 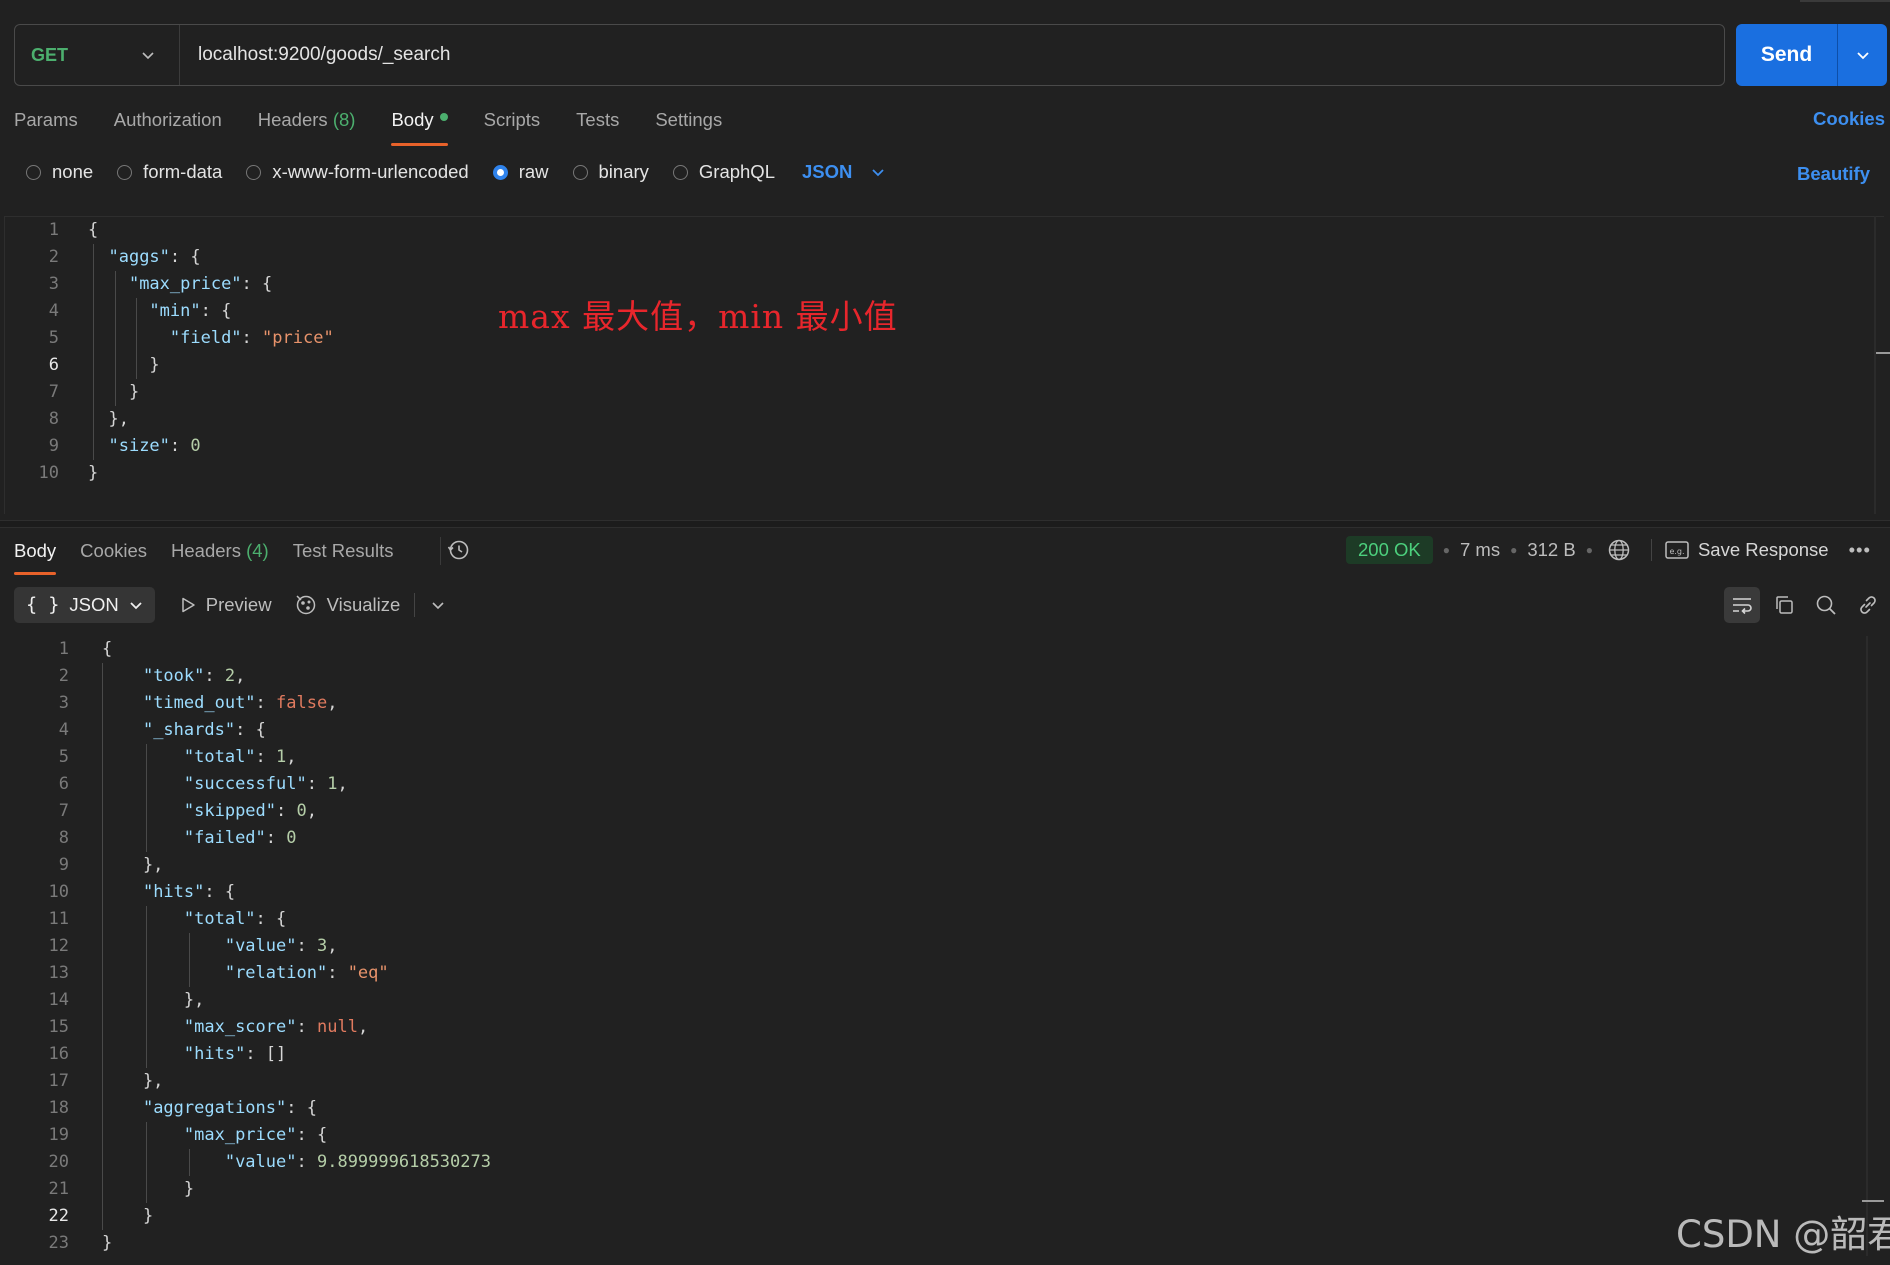 What do you see at coordinates (97, 55) in the screenshot?
I see `method-select: GET` at bounding box center [97, 55].